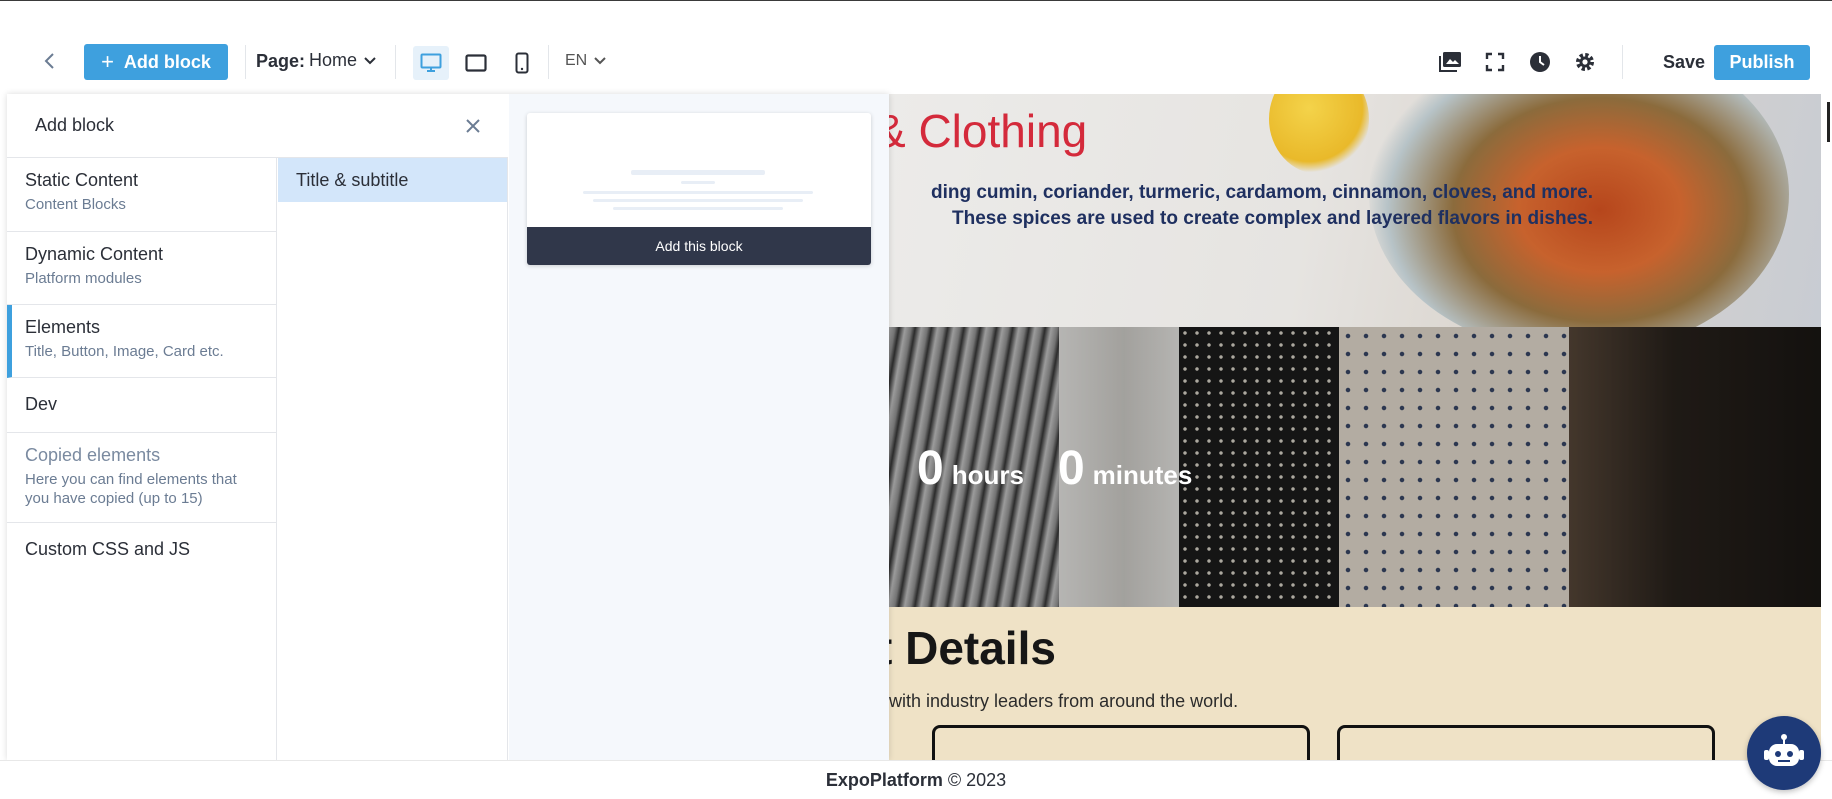 The height and width of the screenshot is (799, 1832). I want to click on hero-background-image, so click(1319, 134).